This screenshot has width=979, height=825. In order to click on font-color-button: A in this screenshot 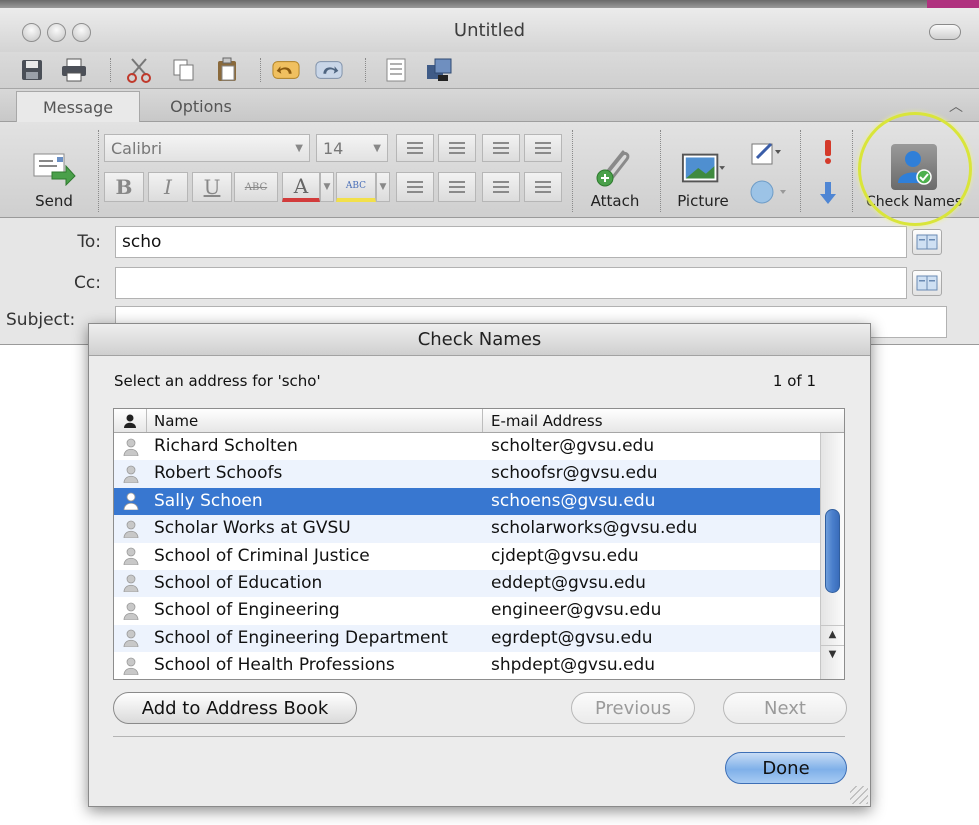, I will do `click(301, 187)`.